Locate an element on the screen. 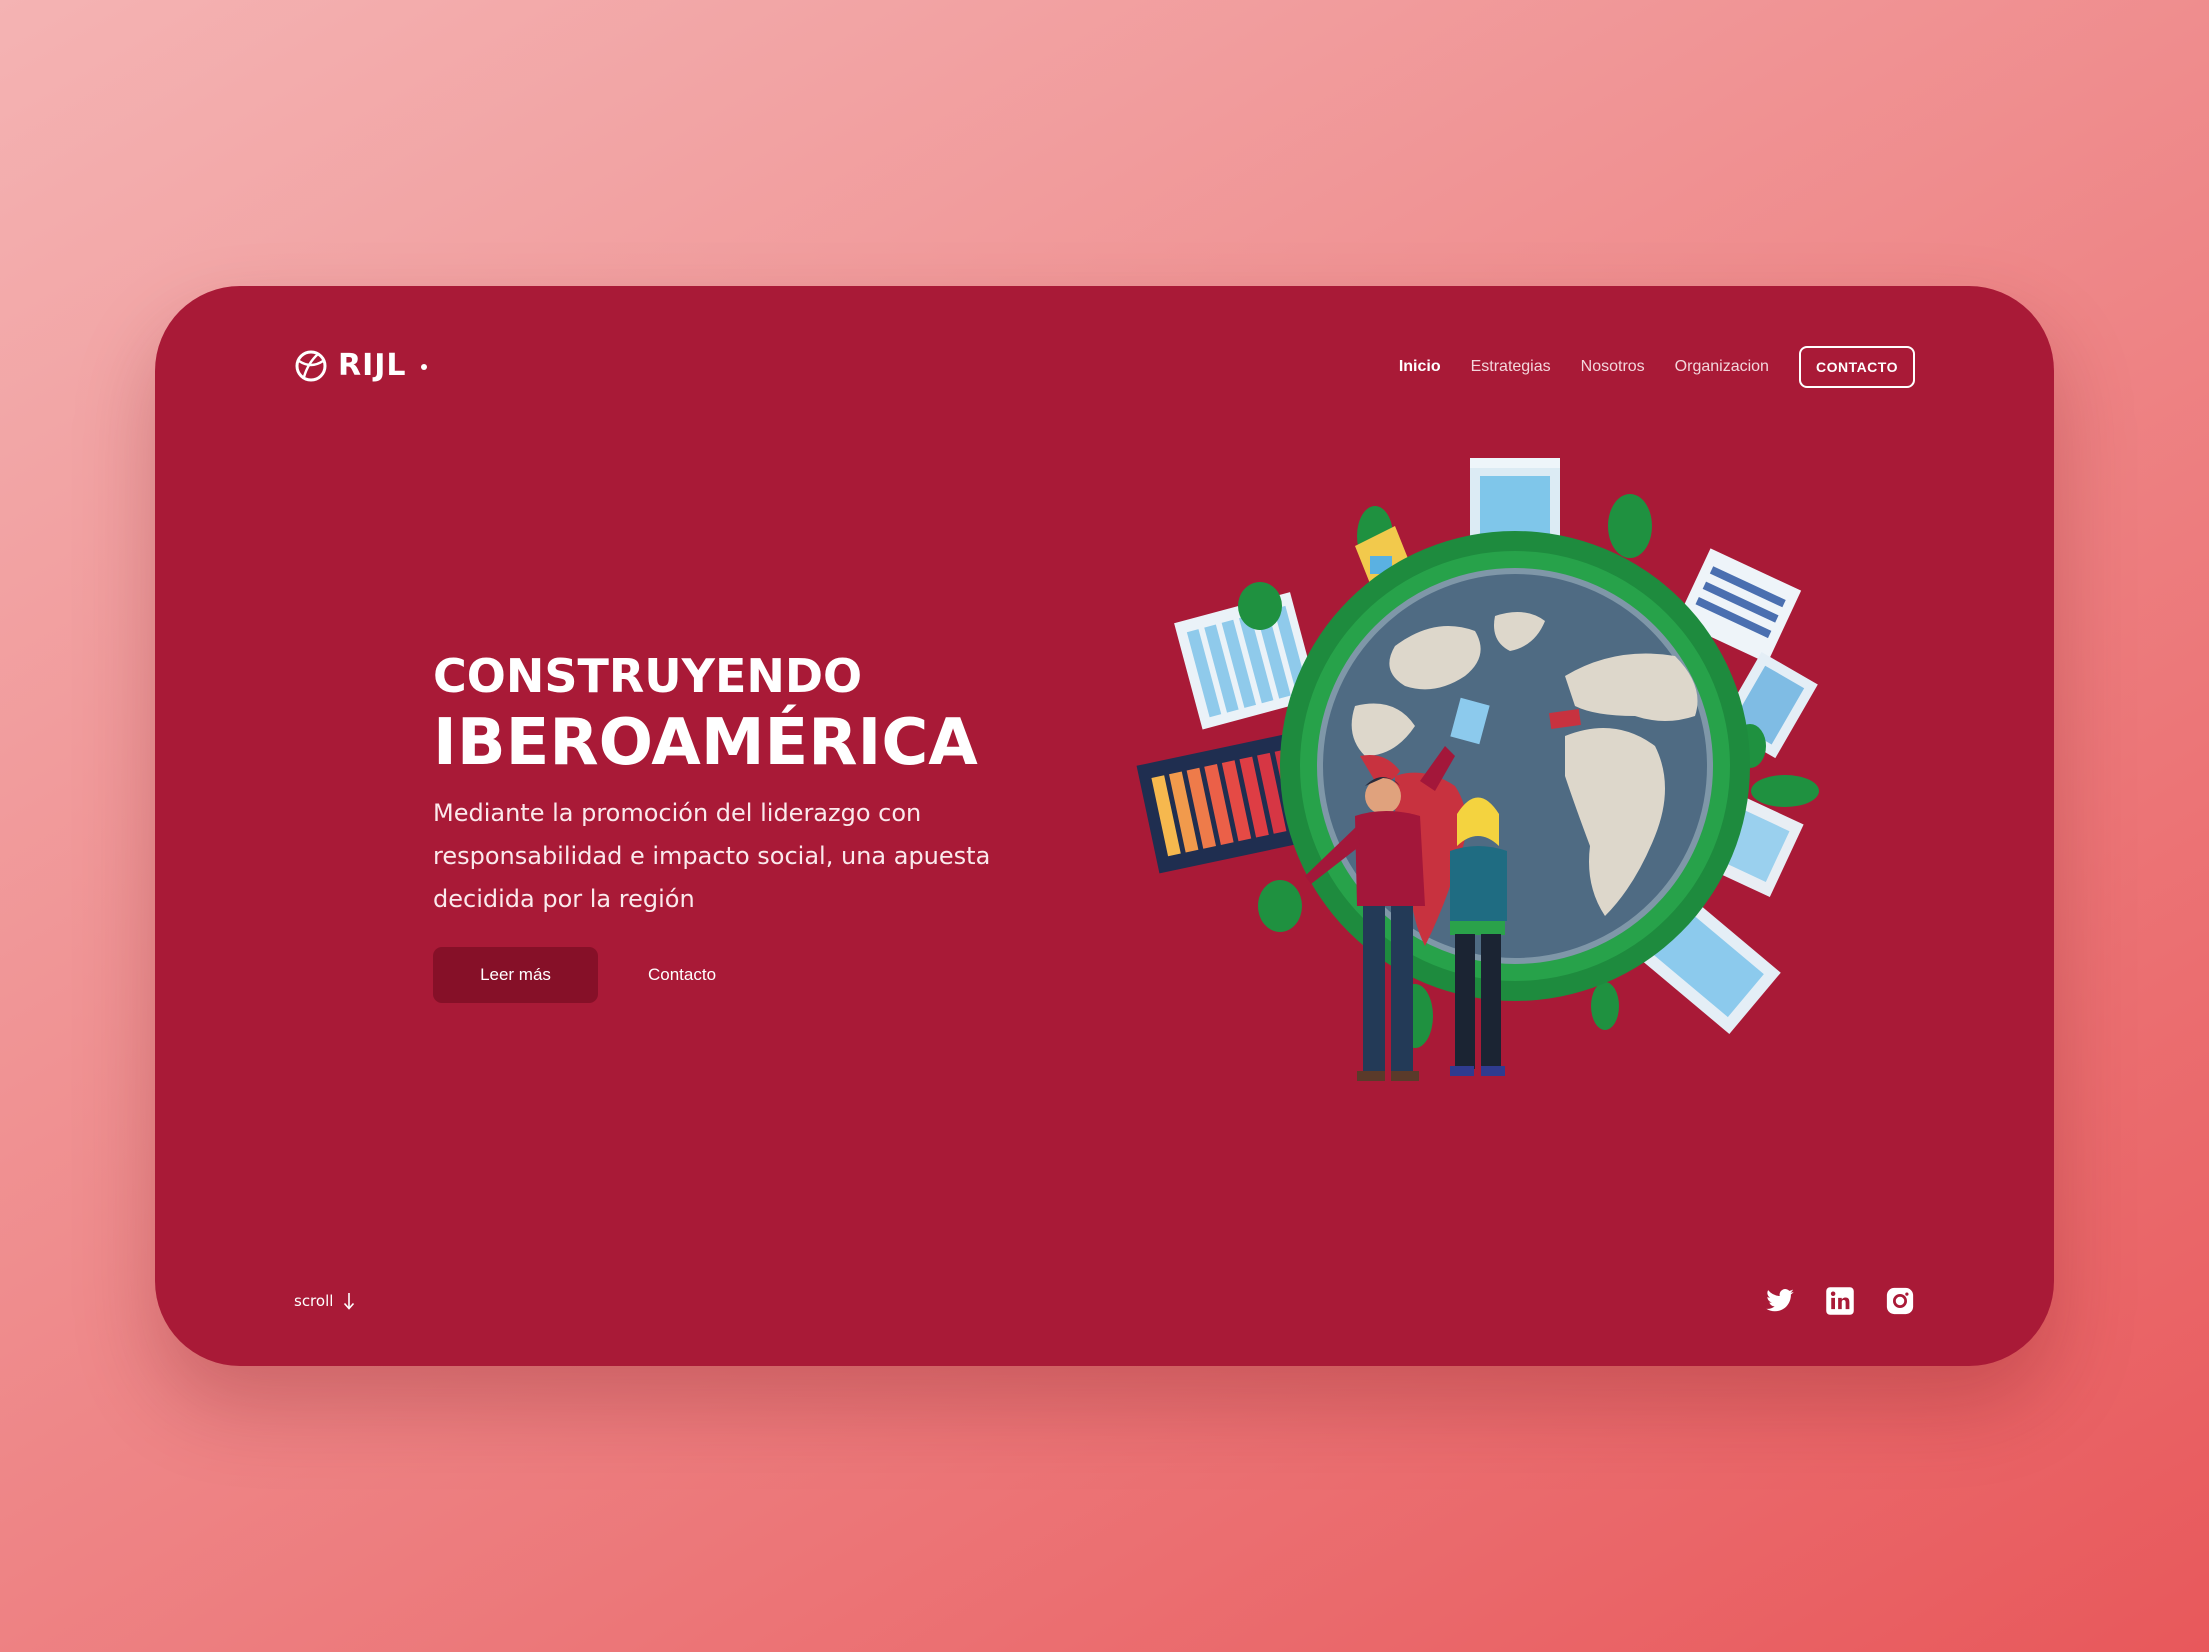 The image size is (2209, 1652). nav-item-organizacion: Organizacion is located at coordinates (1722, 367).